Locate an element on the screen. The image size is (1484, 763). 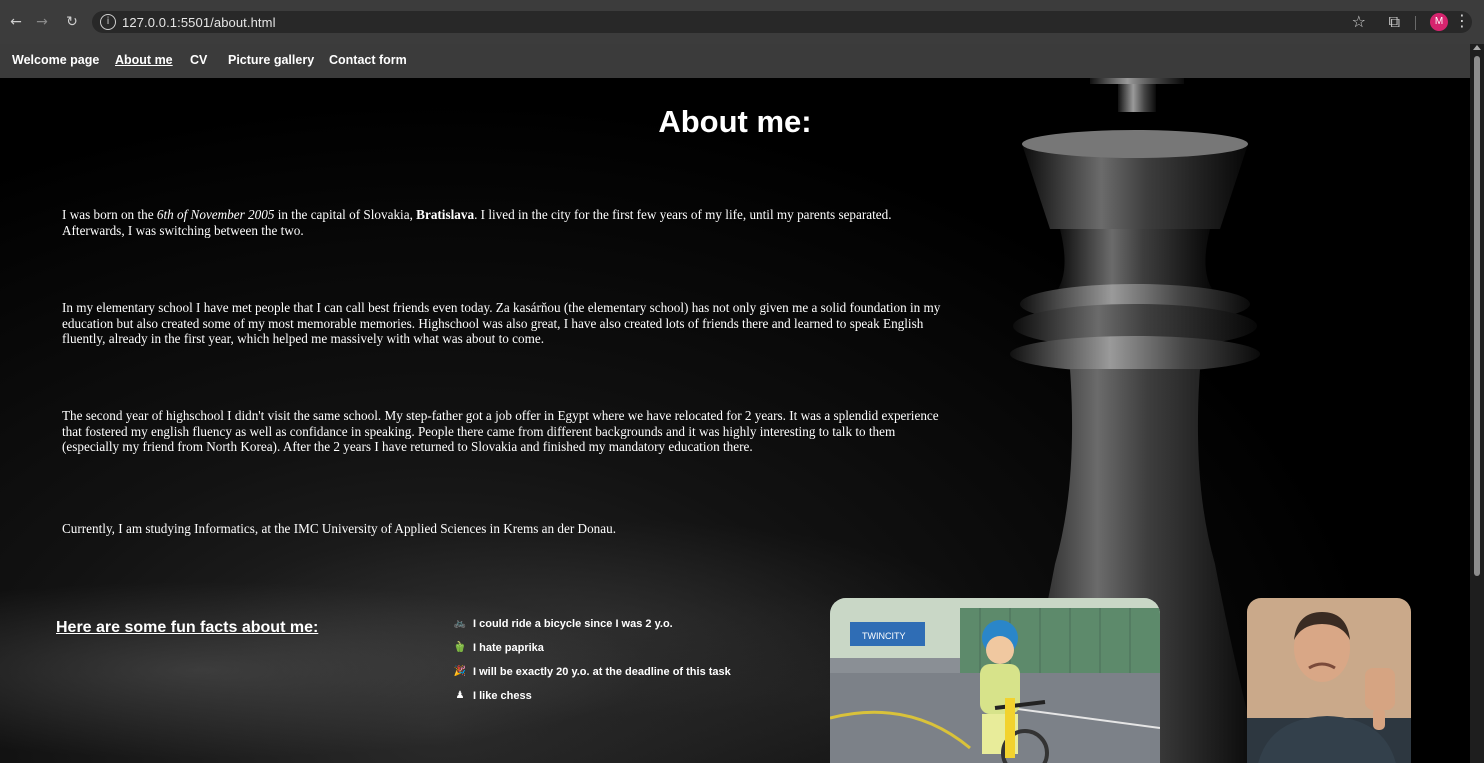
page-scrollbar is located at coordinates (1477, 403).